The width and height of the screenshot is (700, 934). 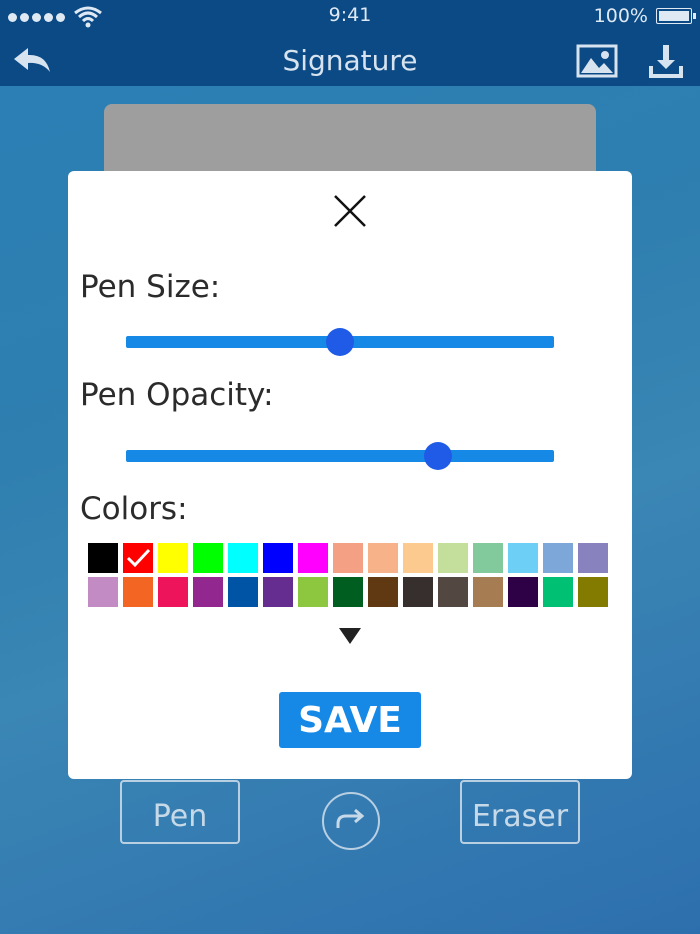 What do you see at coordinates (350, 636) in the screenshot?
I see `triangle-down-icon` at bounding box center [350, 636].